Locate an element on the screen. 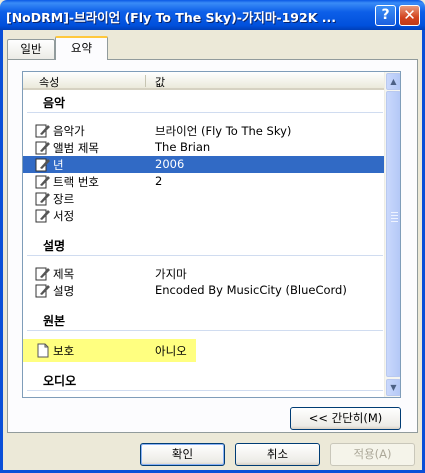 The width and height of the screenshot is (425, 473). close-icon: ✕ is located at coordinates (409, 15).